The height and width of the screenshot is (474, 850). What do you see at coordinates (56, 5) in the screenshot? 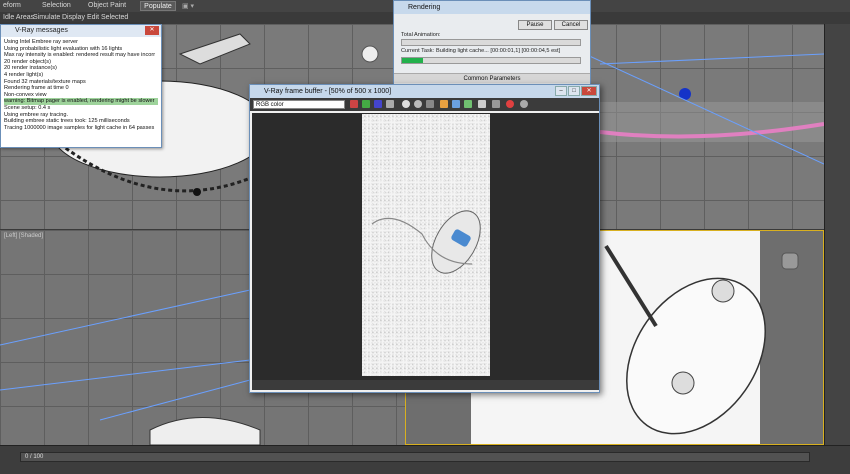
I see `tab-selection: Selection` at bounding box center [56, 5].